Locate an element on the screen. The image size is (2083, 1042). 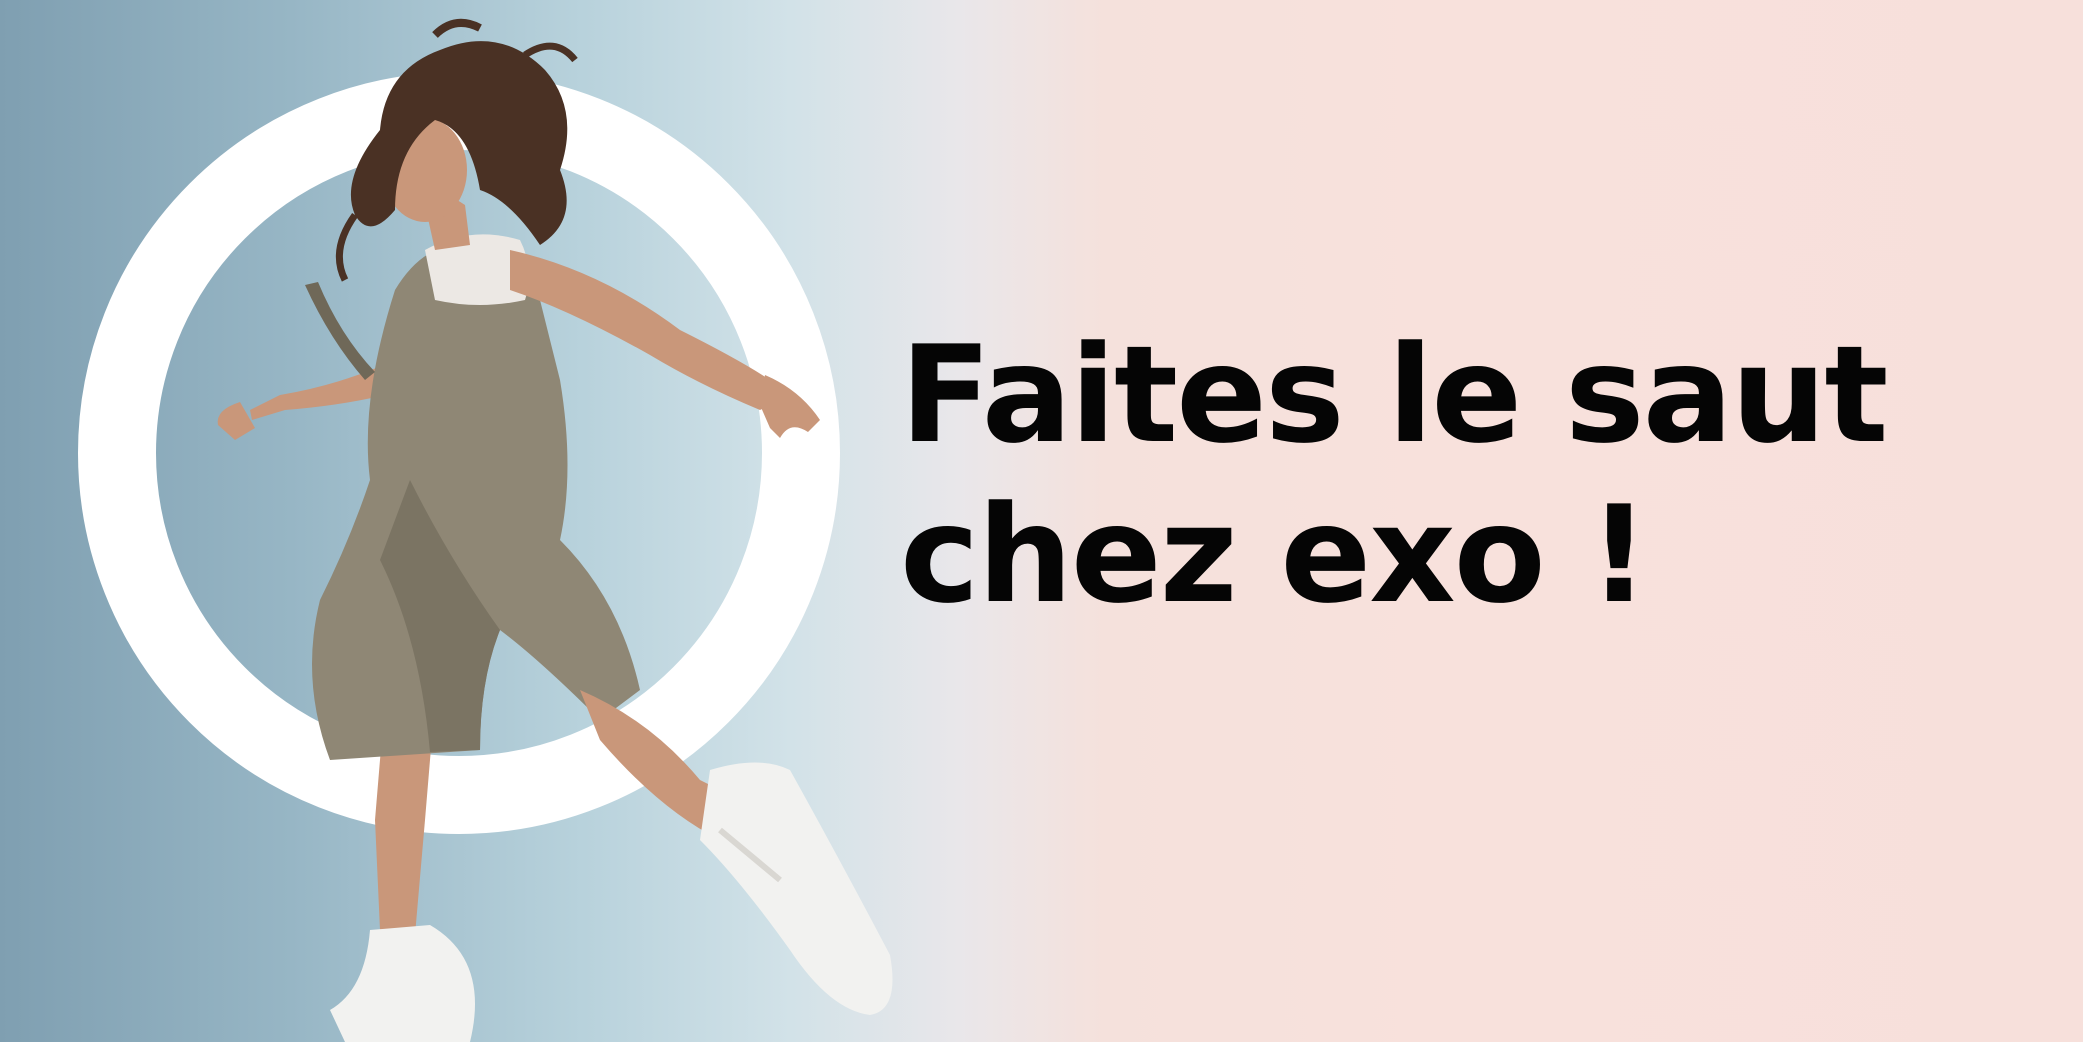
front-sneaker is located at coordinates (796, 888).